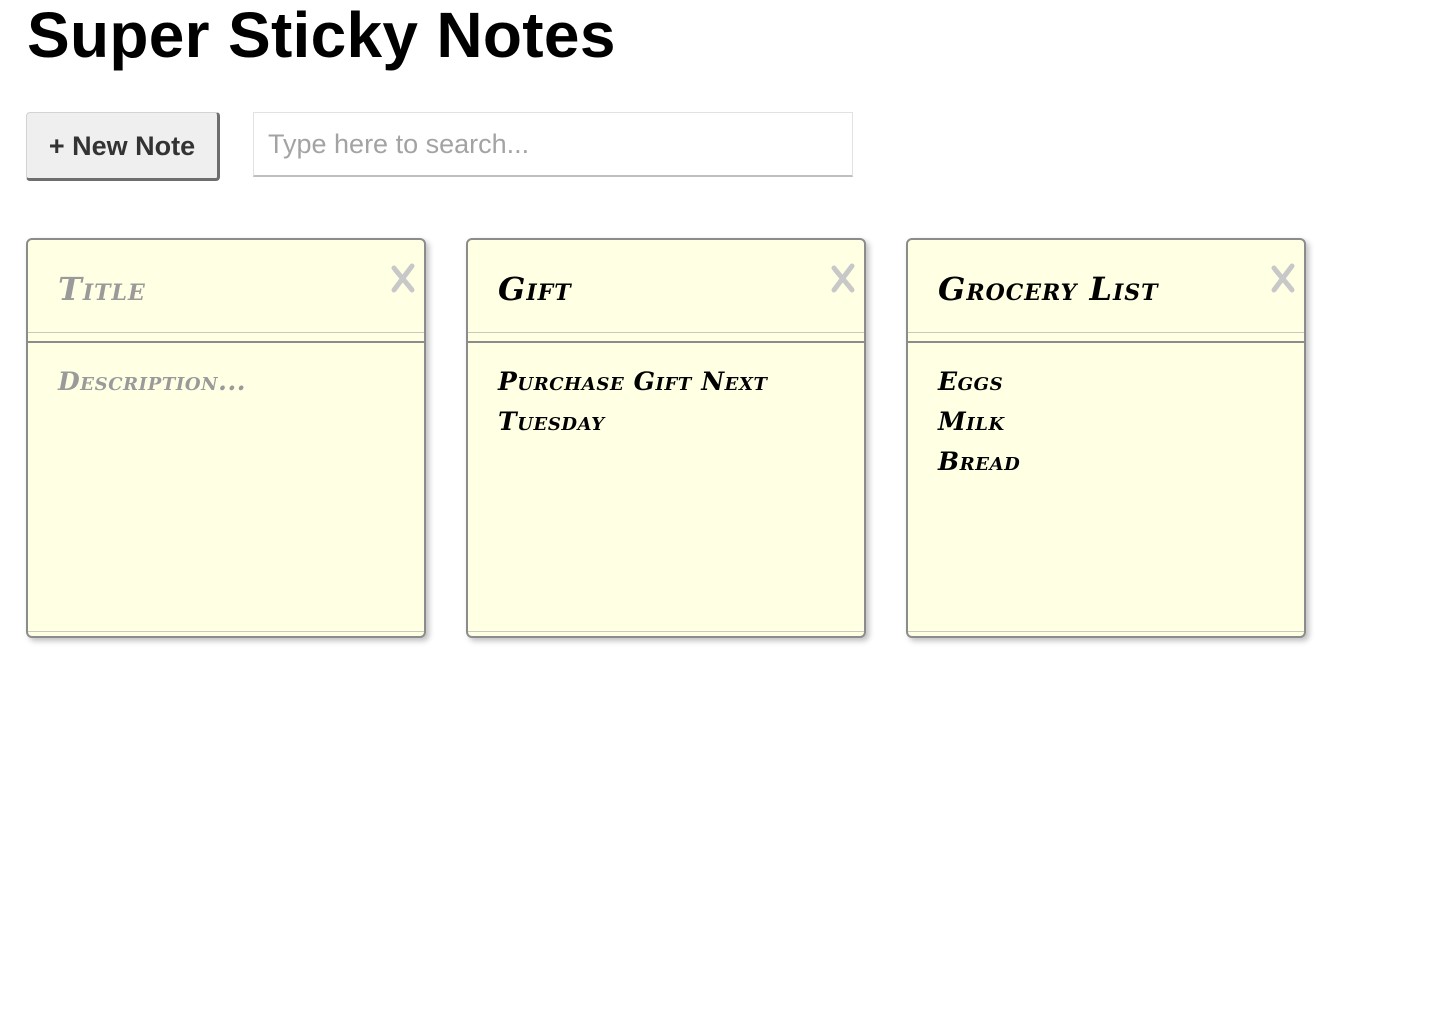  I want to click on note-title-input: Gift, so click(535, 289).